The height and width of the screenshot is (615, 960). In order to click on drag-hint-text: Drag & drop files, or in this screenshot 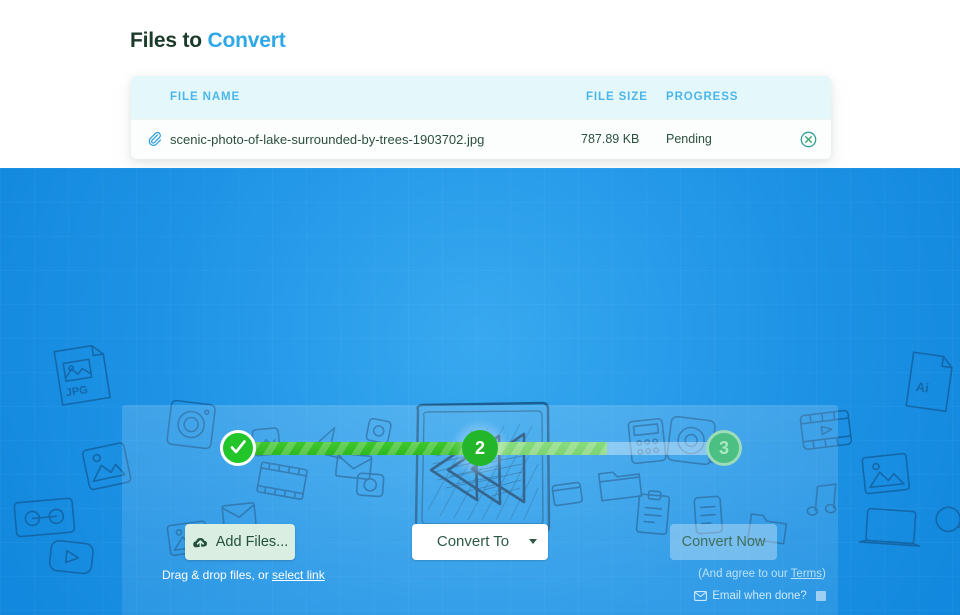, I will do `click(217, 575)`.